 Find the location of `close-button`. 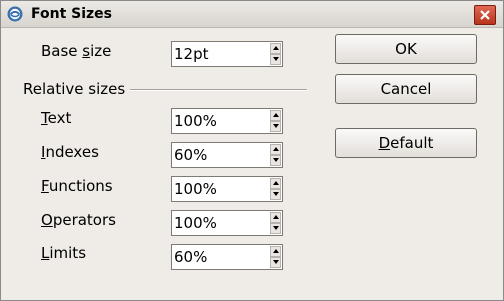

close-button is located at coordinates (485, 15).